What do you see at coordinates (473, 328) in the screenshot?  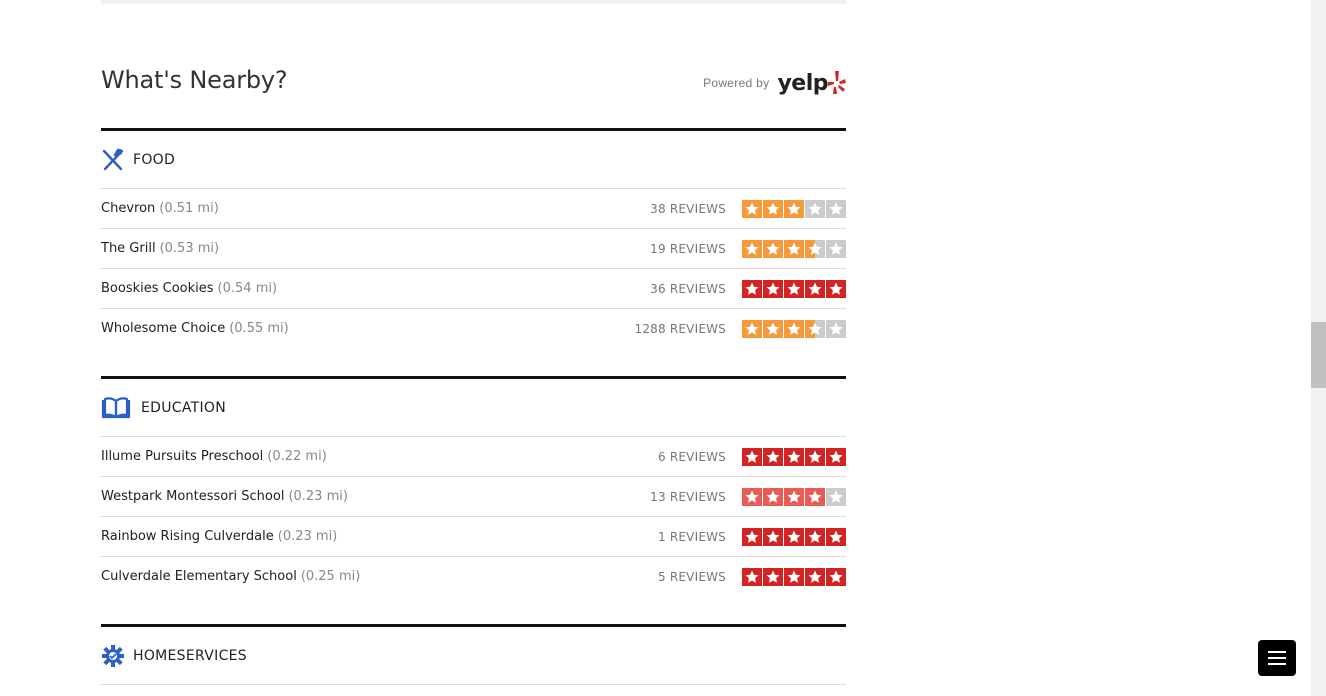 I see `nearby-list-item: Wholesome Choice (0.55 mi) 1288 REVIEWS` at bounding box center [473, 328].